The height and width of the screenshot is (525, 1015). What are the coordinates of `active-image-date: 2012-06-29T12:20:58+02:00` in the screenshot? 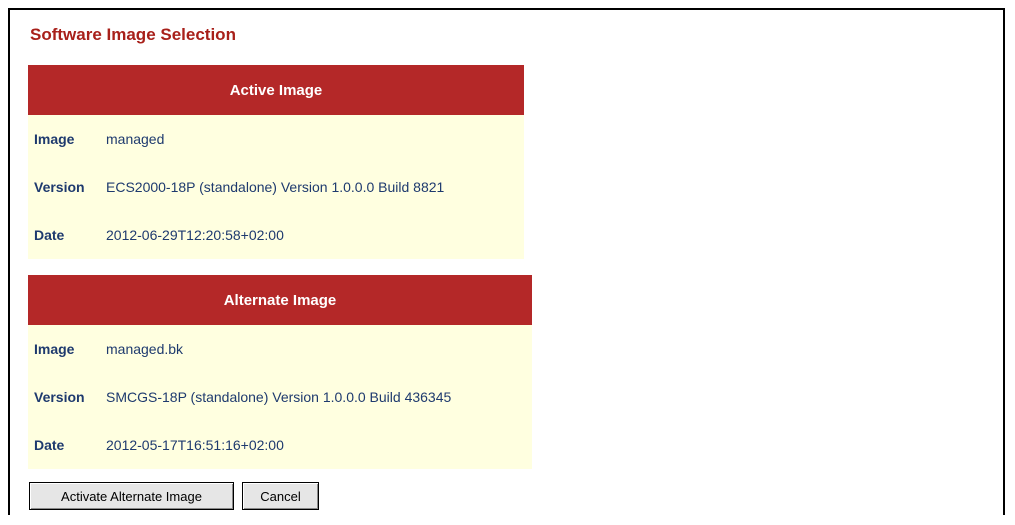 It's located at (315, 235).